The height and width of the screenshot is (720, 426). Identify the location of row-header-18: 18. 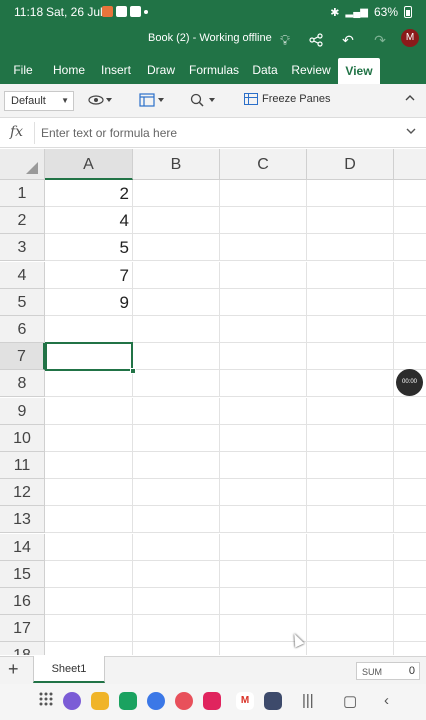
(22, 648).